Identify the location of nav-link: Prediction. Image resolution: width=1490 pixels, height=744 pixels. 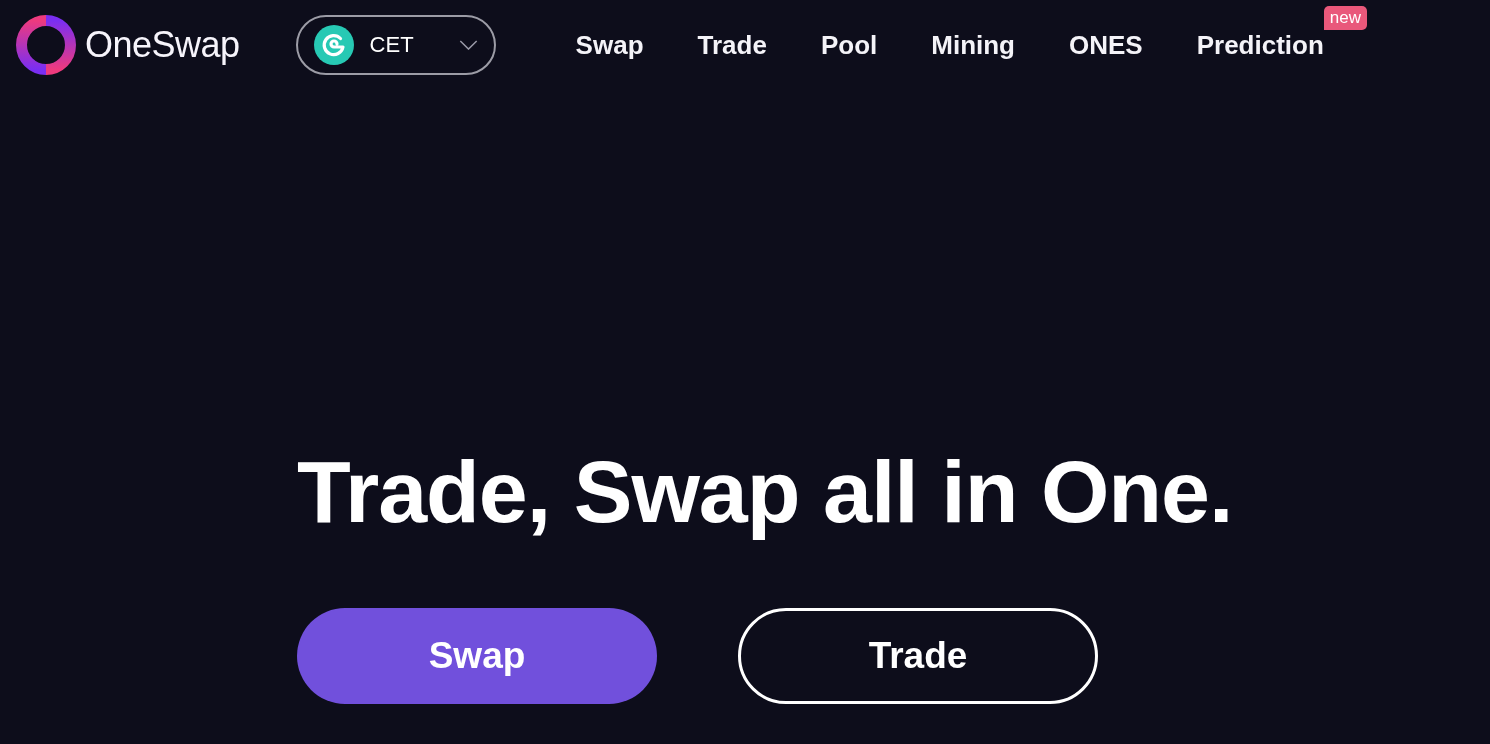
(1260, 45).